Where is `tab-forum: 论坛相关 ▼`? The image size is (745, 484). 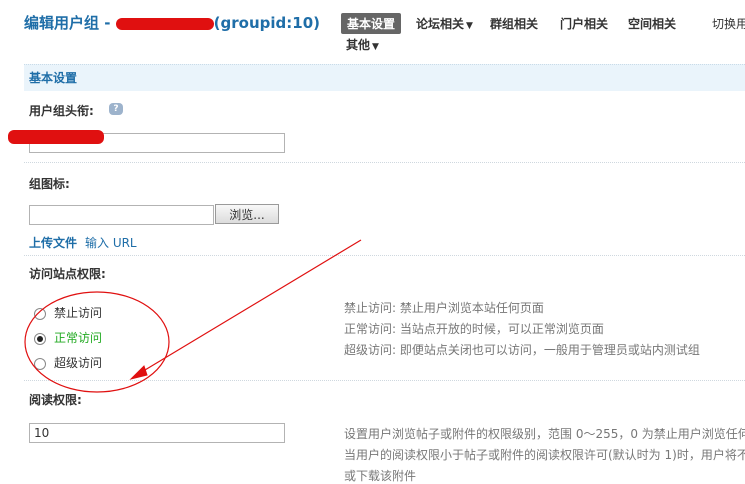 tab-forum: 论坛相关 ▼ is located at coordinates (444, 23).